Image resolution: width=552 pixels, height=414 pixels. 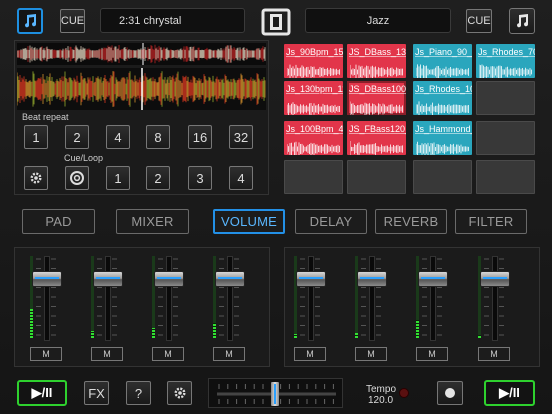 I want to click on sample-pad-label: Js_Piano_90_, so click(x=443, y=52).